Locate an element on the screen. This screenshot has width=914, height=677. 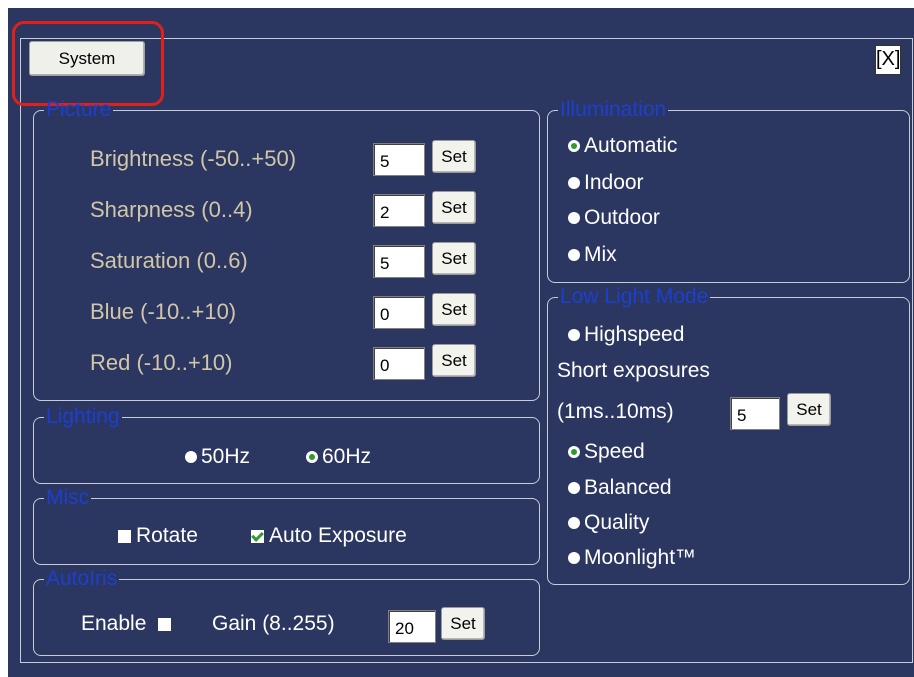
radio-mix: Mix is located at coordinates (592, 255).